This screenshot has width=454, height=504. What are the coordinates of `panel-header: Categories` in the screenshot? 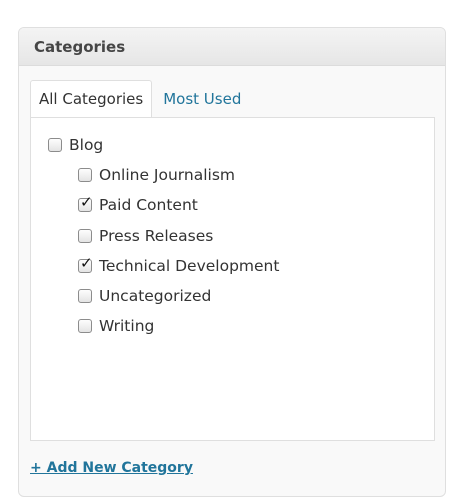 It's located at (232, 47).